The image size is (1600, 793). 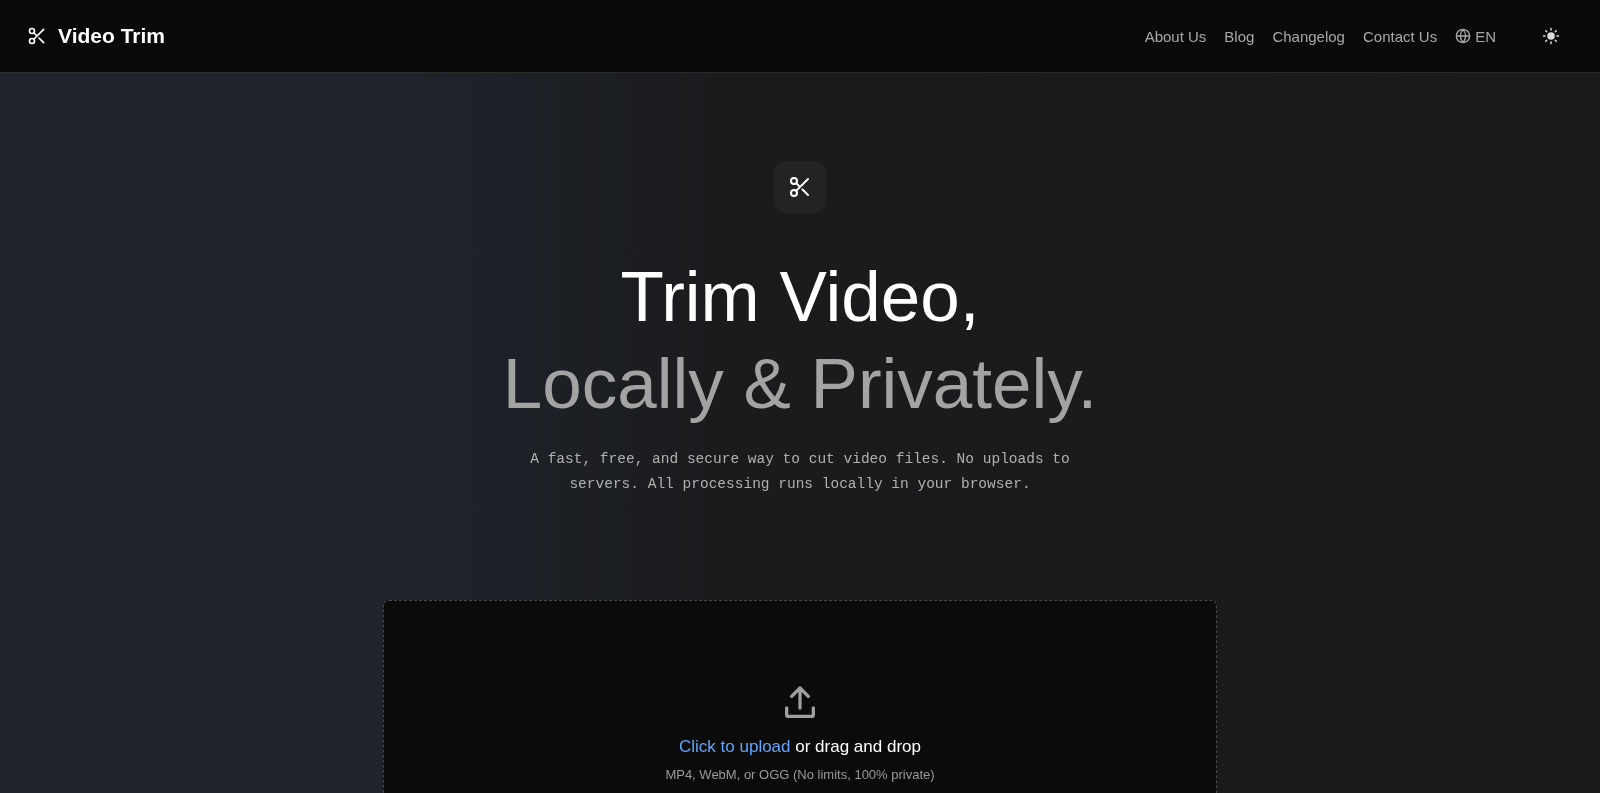 What do you see at coordinates (800, 297) in the screenshot?
I see `hero-title: Trim Video,` at bounding box center [800, 297].